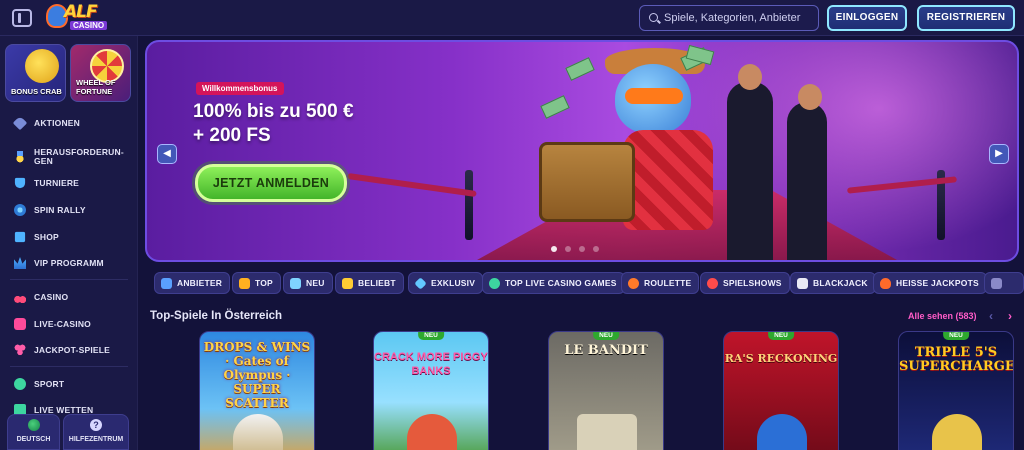 The width and height of the screenshot is (1024, 450). What do you see at coordinates (96, 432) in the screenshot?
I see `help-center-button: ? HILFEZENTRUM` at bounding box center [96, 432].